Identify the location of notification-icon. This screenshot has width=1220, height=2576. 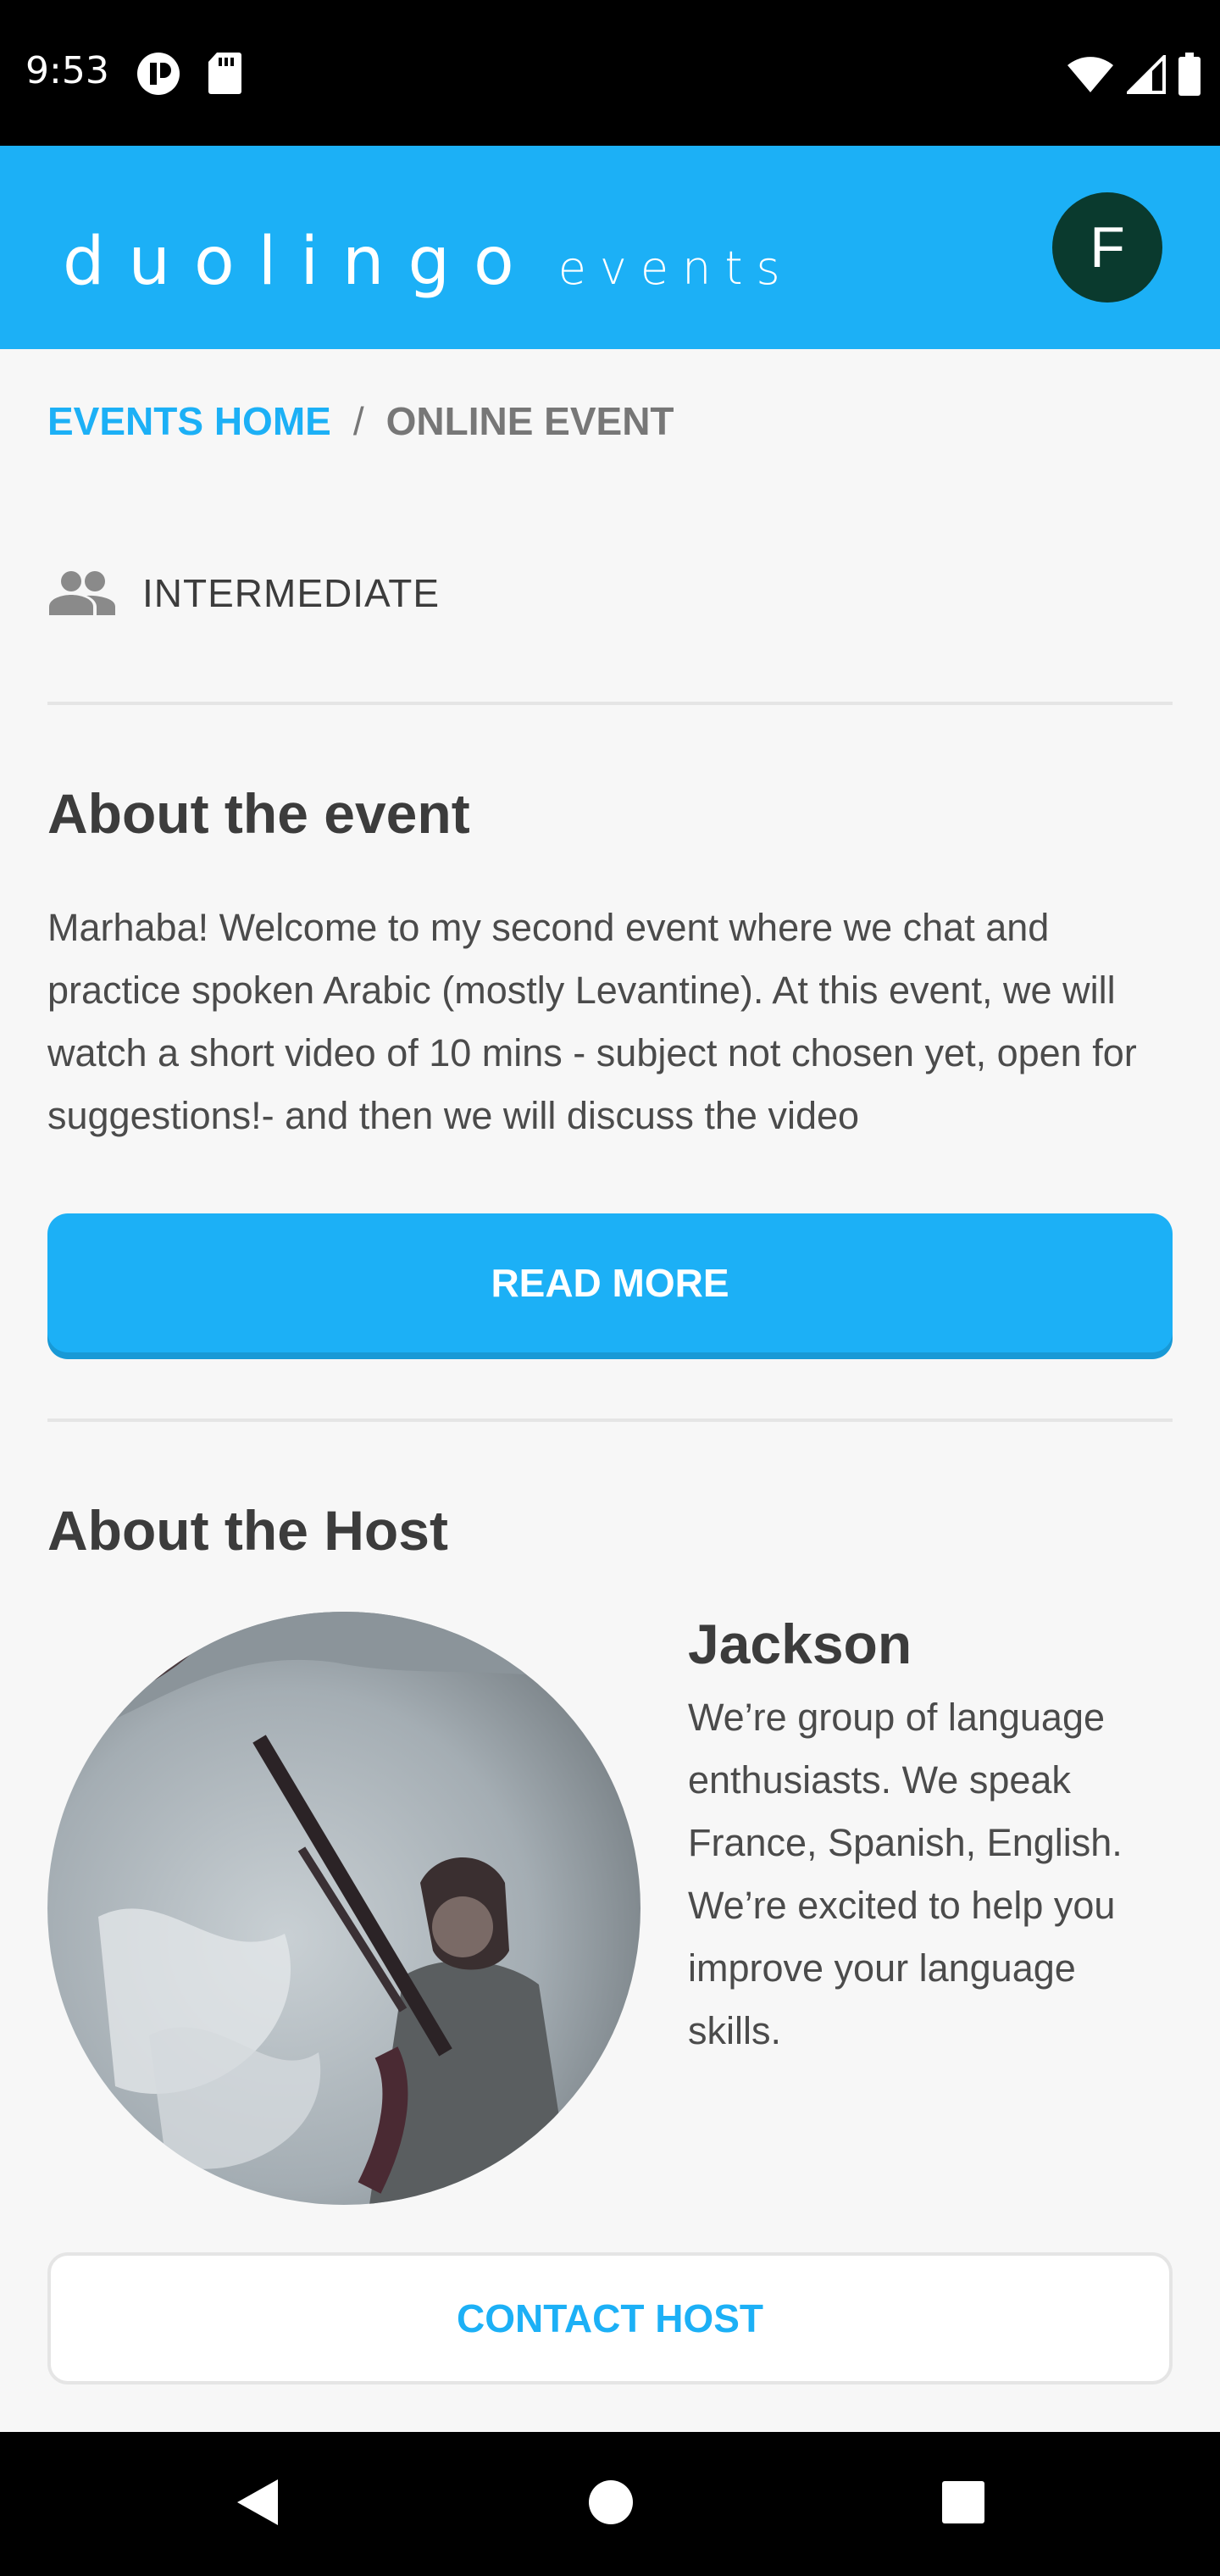
(158, 74).